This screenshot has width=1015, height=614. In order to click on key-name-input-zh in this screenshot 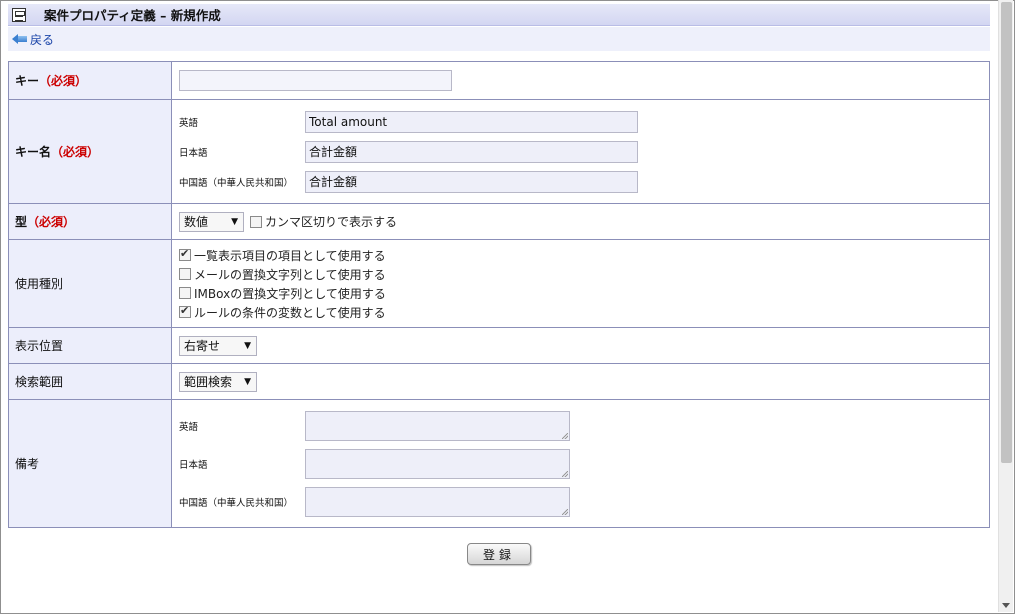, I will do `click(471, 181)`.